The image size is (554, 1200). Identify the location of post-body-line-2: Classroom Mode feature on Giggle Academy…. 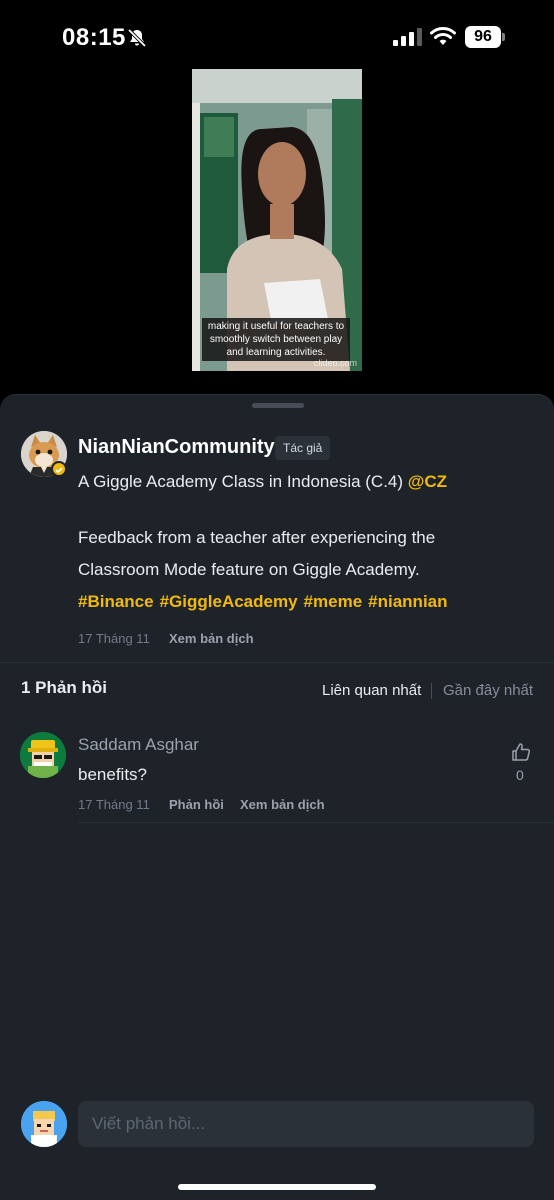
(249, 569).